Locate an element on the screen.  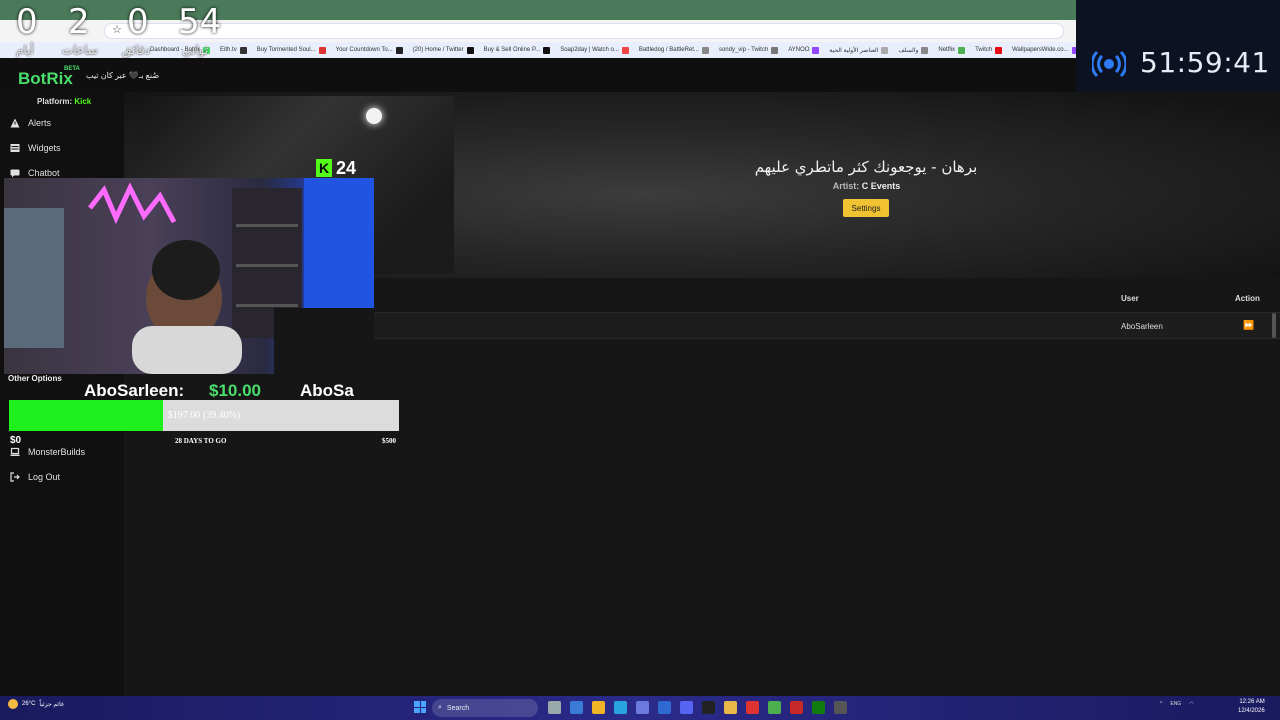
language-indicator: ENG is located at coordinates (1175, 704).